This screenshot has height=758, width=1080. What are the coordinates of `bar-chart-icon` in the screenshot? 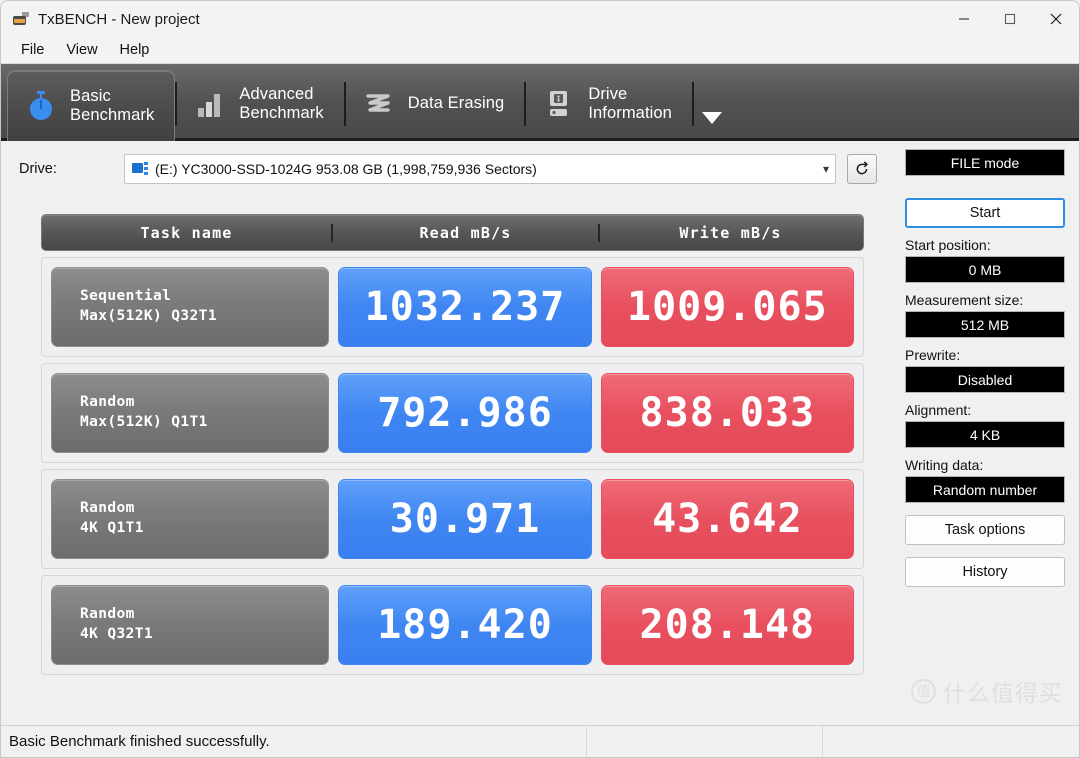 It's located at (210, 104).